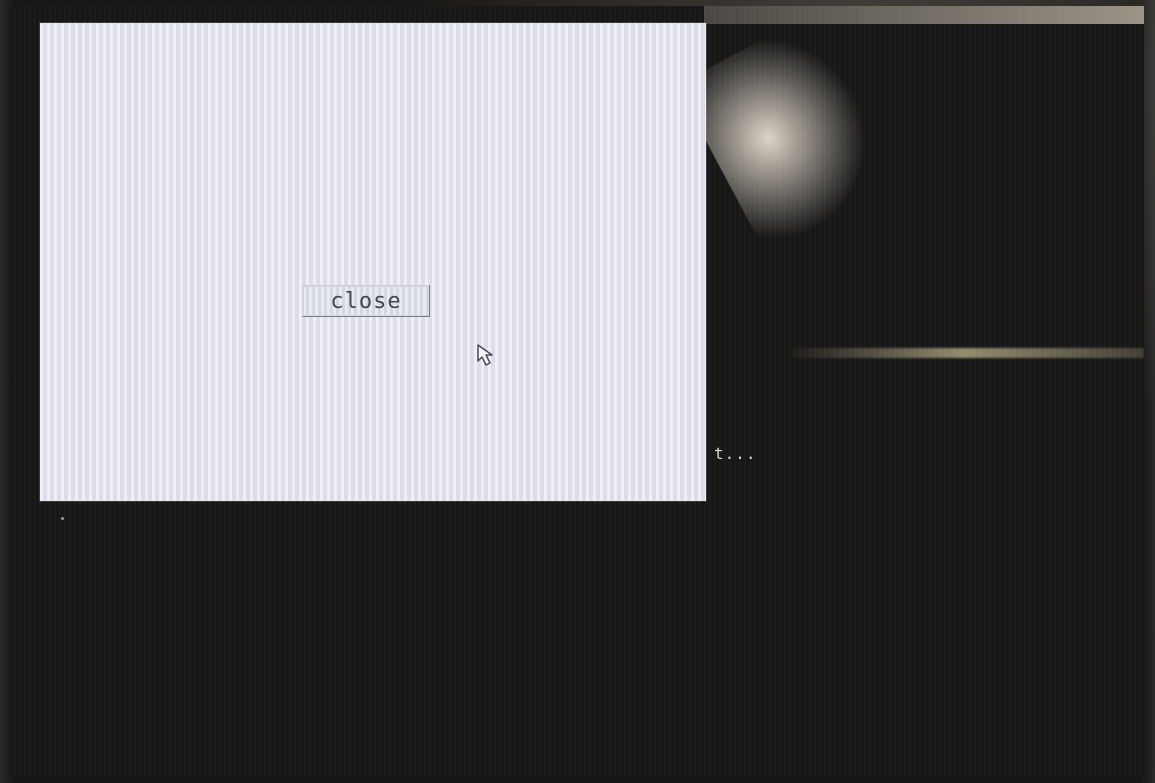 Image resolution: width=1155 pixels, height=783 pixels. Describe the element at coordinates (485, 355) in the screenshot. I see `mouse-pointer-icon` at that location.